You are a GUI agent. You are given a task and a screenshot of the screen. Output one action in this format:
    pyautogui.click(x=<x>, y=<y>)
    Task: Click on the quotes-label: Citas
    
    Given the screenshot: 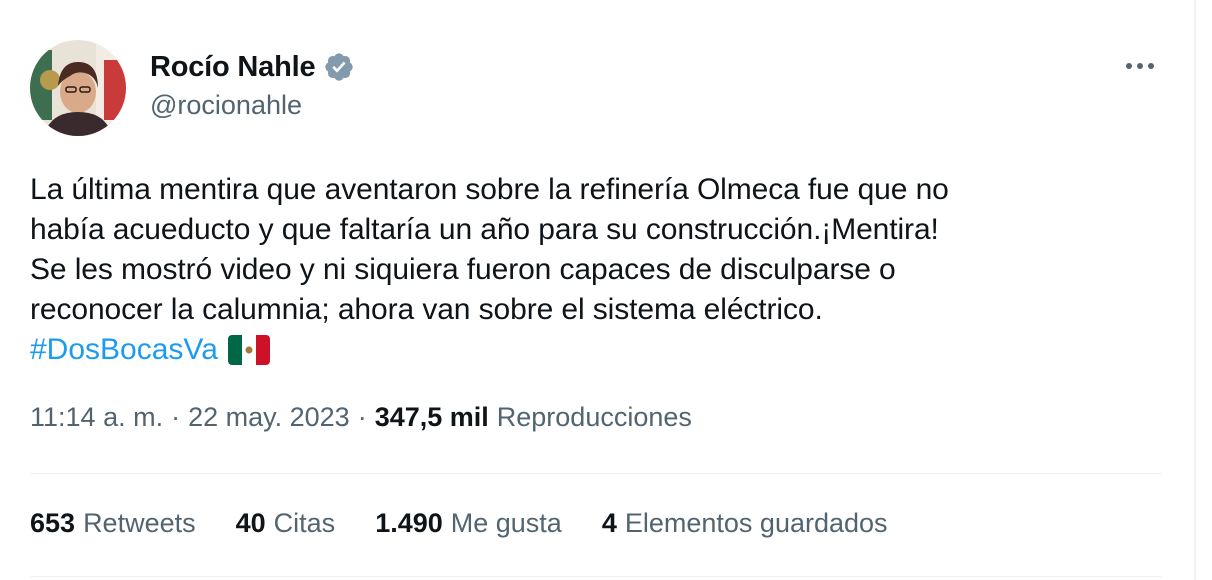 What is the action you would take?
    pyautogui.click(x=304, y=523)
    